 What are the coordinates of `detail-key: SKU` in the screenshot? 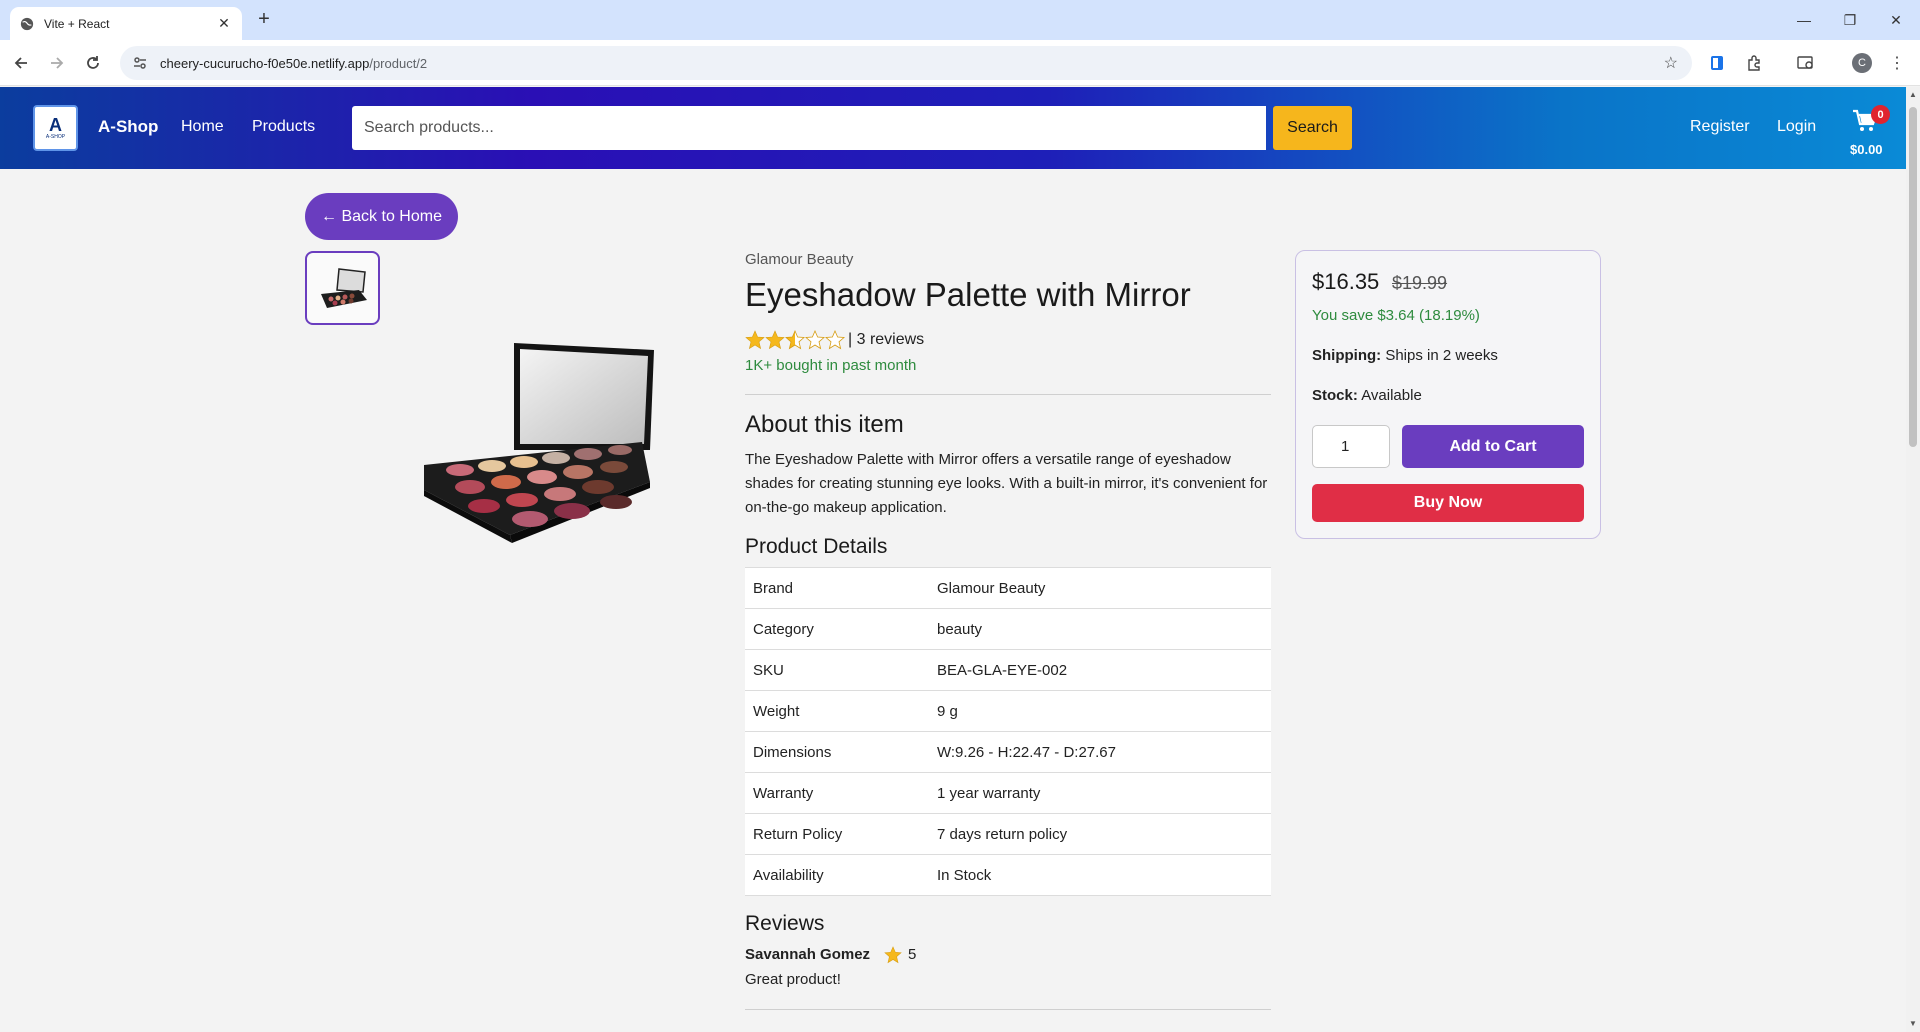 It's located at (837, 670).